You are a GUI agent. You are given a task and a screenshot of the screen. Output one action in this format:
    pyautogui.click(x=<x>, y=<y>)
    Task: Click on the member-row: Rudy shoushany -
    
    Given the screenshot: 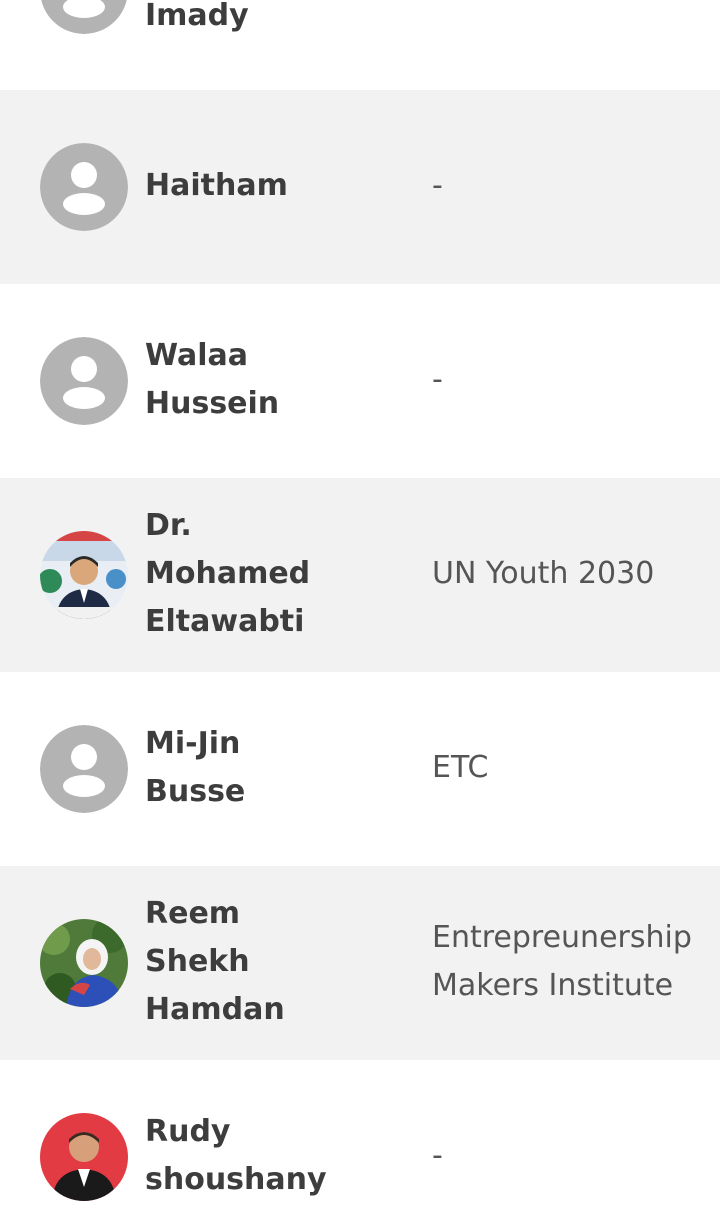 What is the action you would take?
    pyautogui.click(x=360, y=1144)
    